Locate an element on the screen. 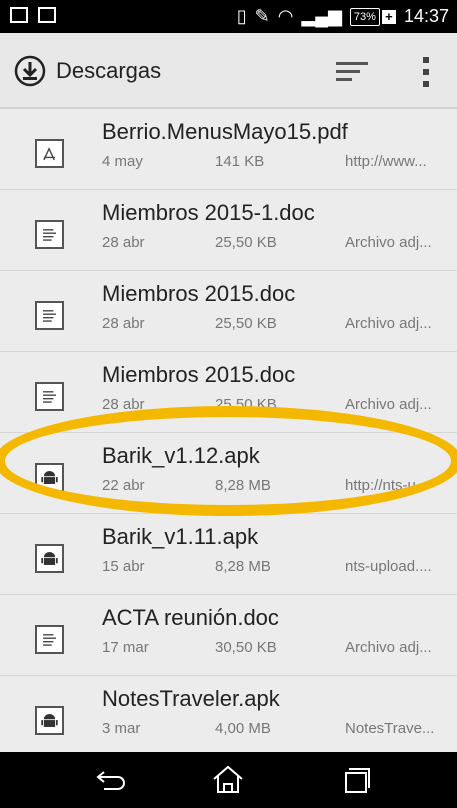  file-name: Miembros 2015-1.doc is located at coordinates (208, 212).